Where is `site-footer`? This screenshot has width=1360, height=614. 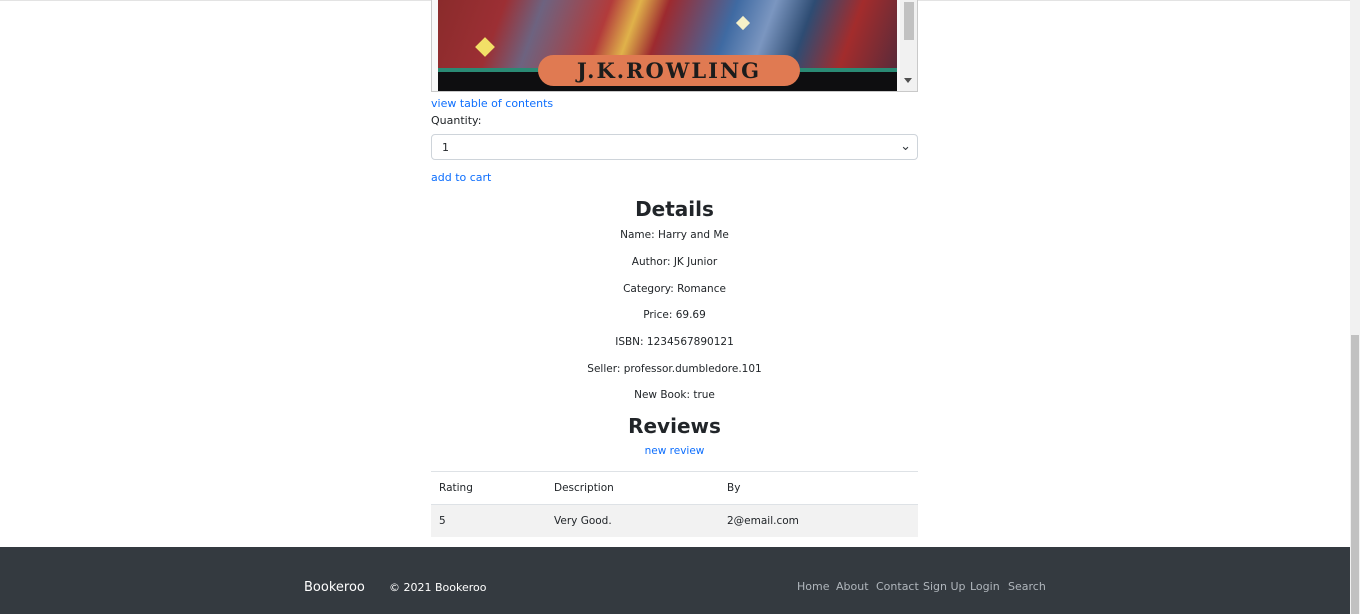 site-footer is located at coordinates (675, 580).